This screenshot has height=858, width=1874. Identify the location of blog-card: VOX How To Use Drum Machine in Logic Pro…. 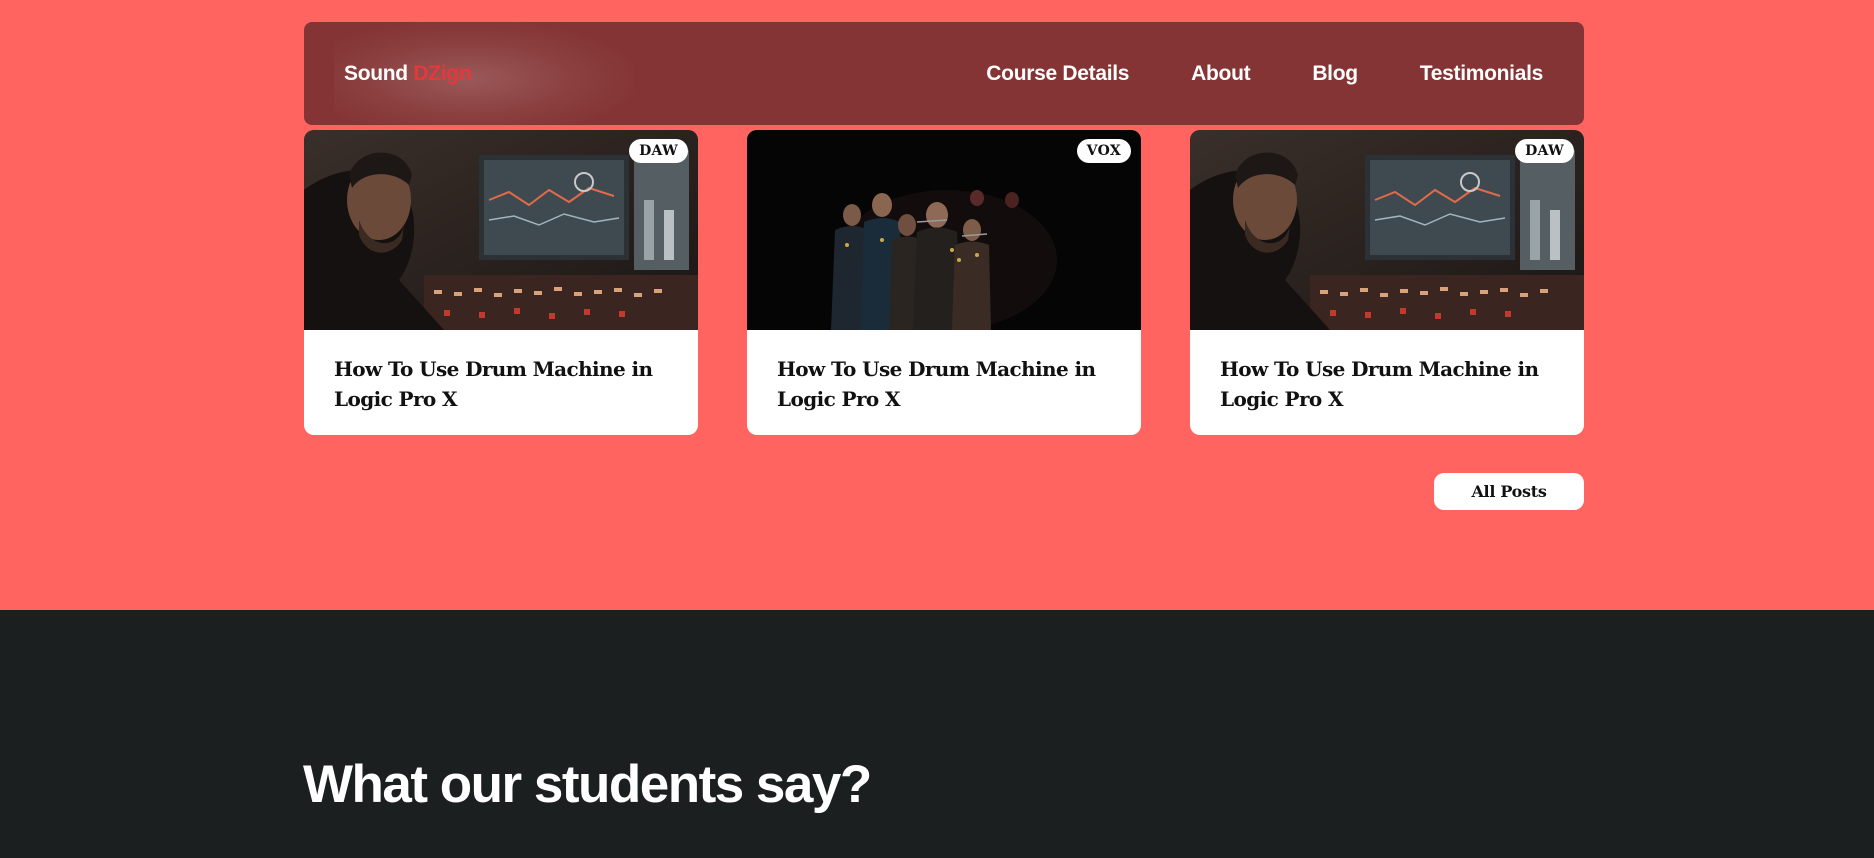
(944, 282).